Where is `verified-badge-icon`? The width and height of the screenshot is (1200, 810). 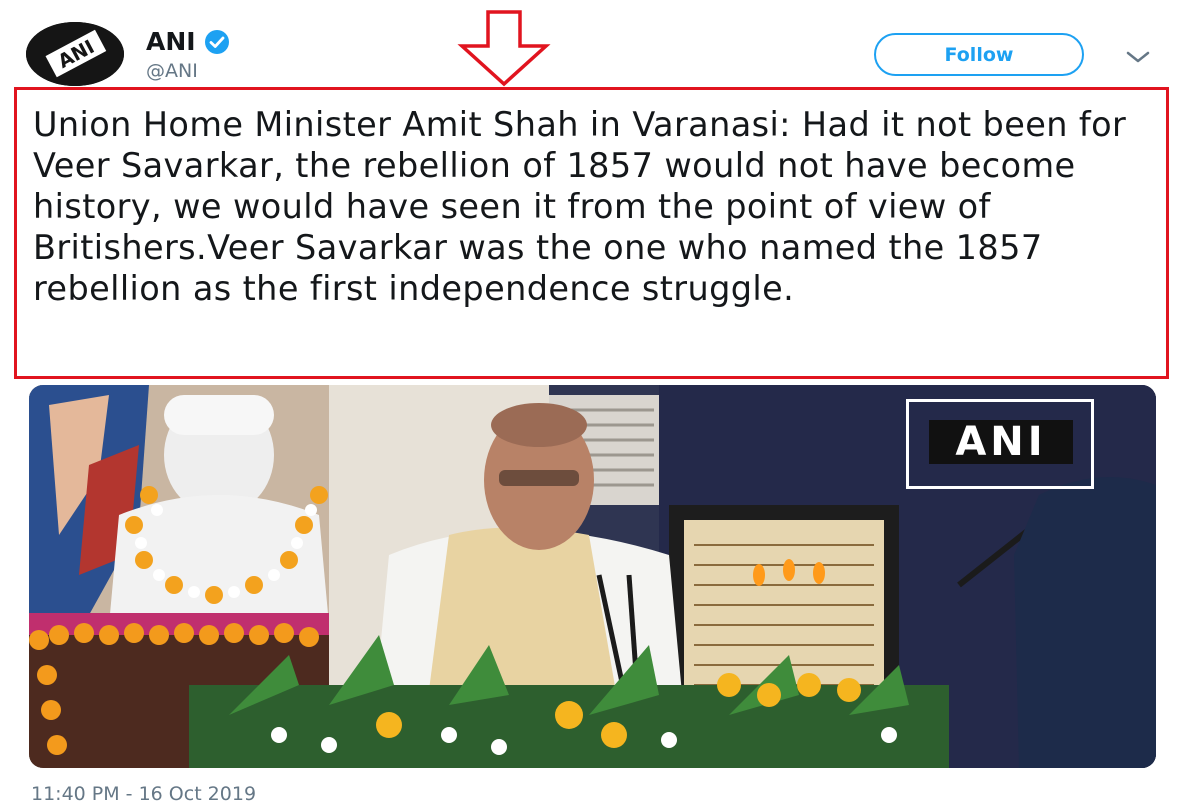 verified-badge-icon is located at coordinates (216, 41).